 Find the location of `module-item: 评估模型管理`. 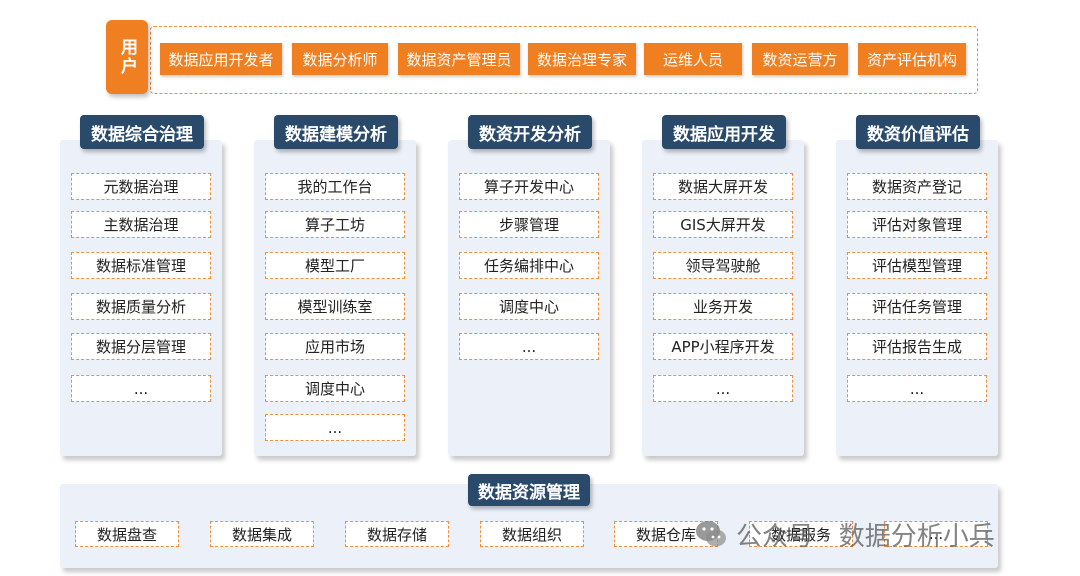

module-item: 评估模型管理 is located at coordinates (917, 265).